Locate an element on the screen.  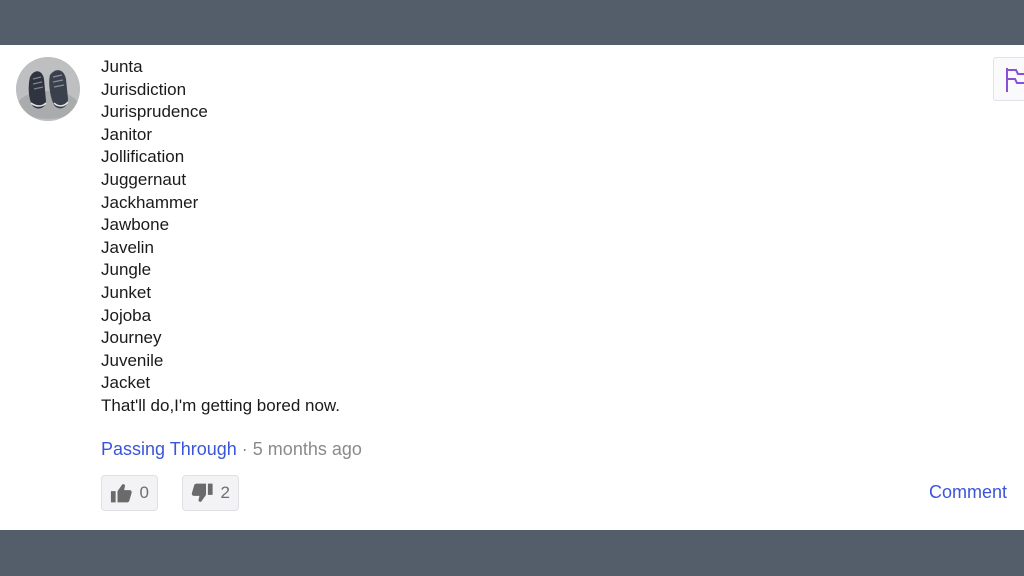
upvote-count: 0 is located at coordinates (144, 492).